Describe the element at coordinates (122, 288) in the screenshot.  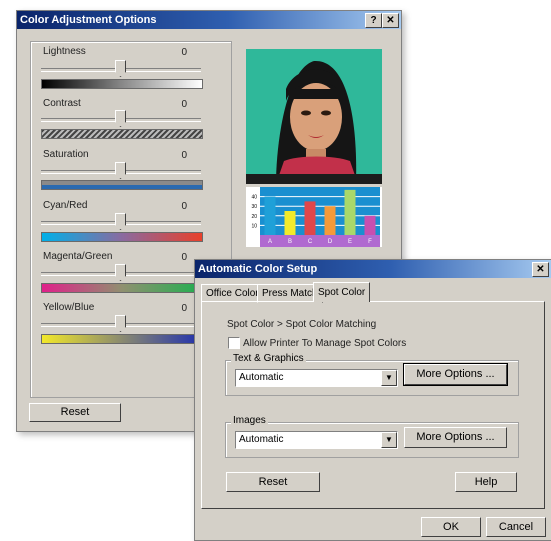
I see `magenta-green-gradient` at that location.